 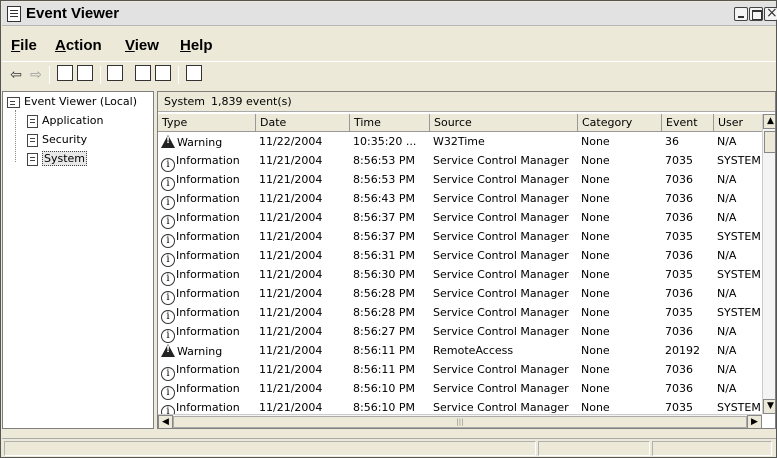 I want to click on back-arrow-icon: ⇦, so click(x=16, y=75).